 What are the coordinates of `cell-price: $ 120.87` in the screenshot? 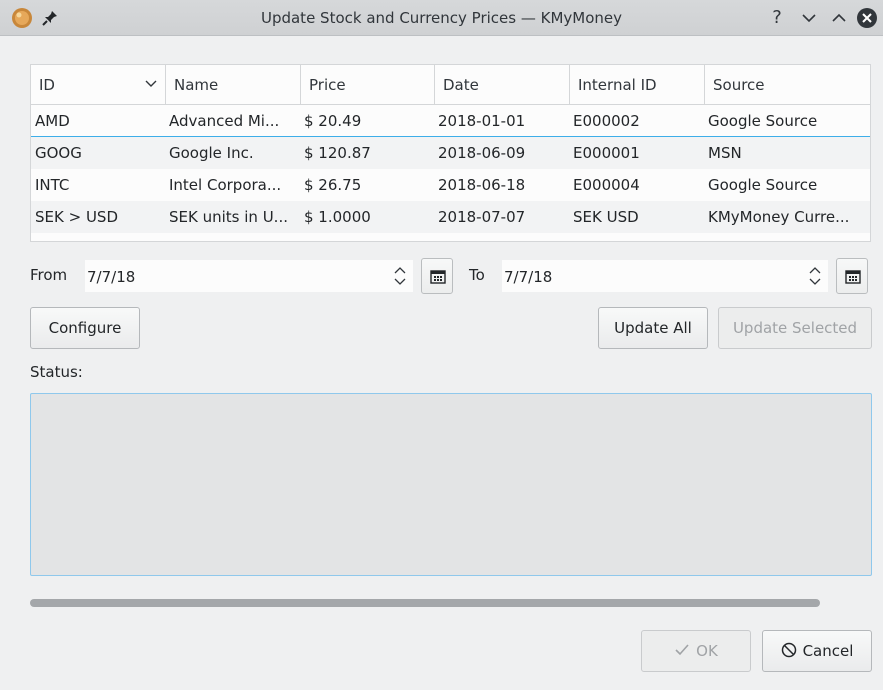 It's located at (337, 153).